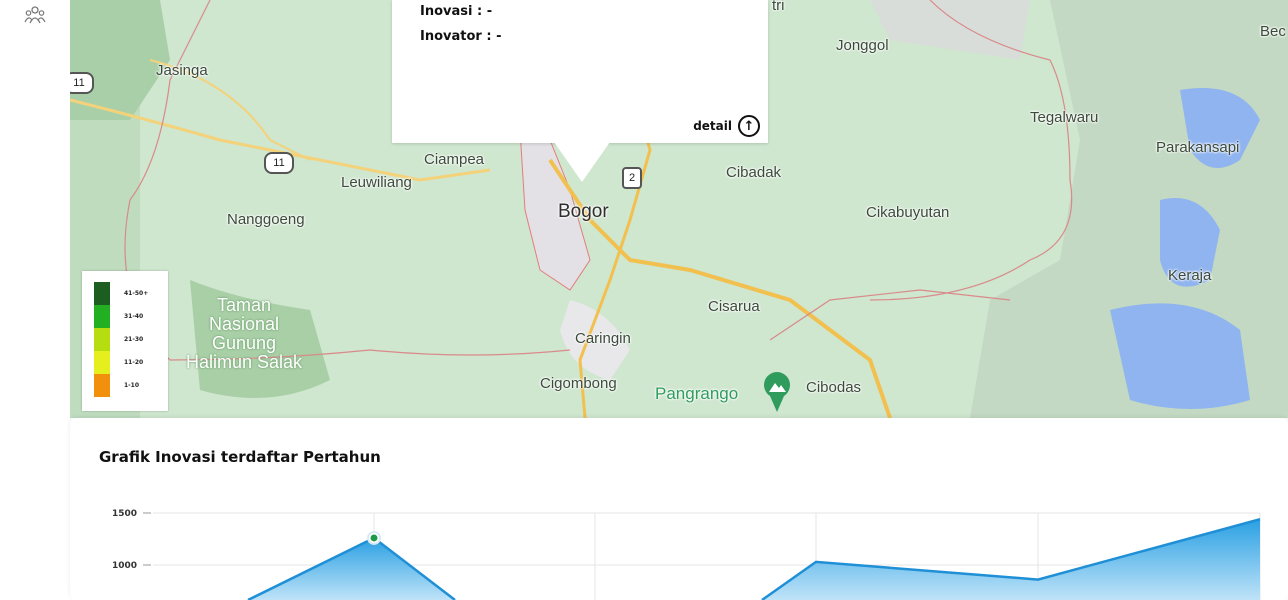 The width and height of the screenshot is (1288, 600). I want to click on legend-label: 11-20, so click(134, 362).